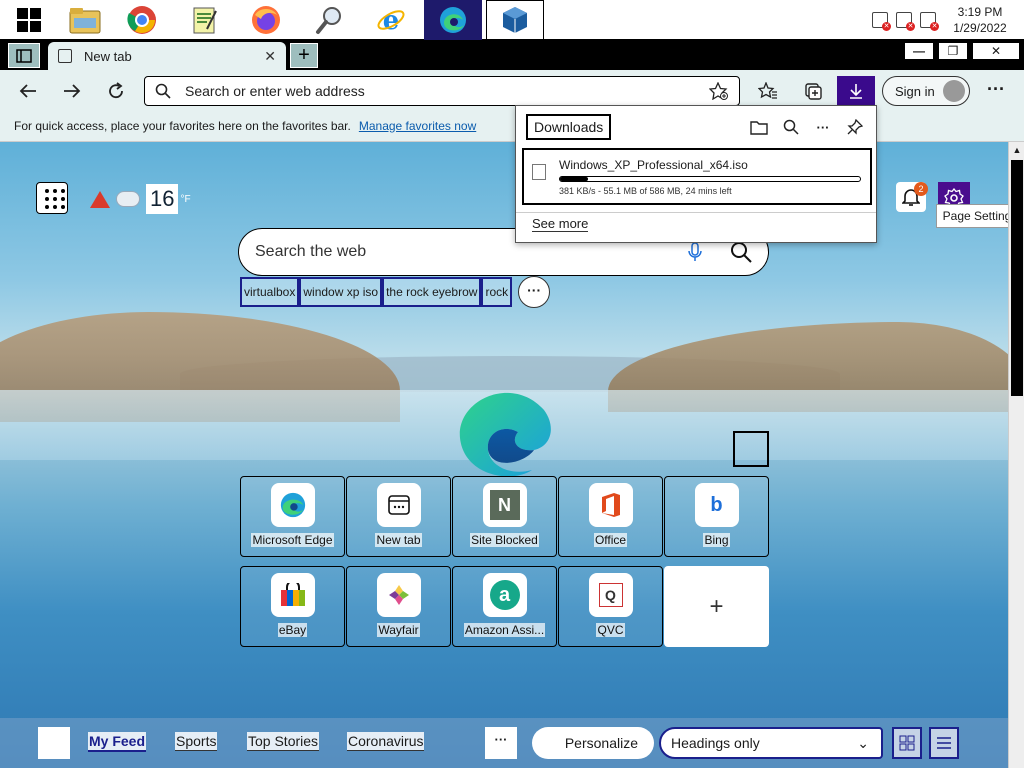  What do you see at coordinates (386, 741) in the screenshot?
I see `feed-tab-coronavirus: Coronavirus` at bounding box center [386, 741].